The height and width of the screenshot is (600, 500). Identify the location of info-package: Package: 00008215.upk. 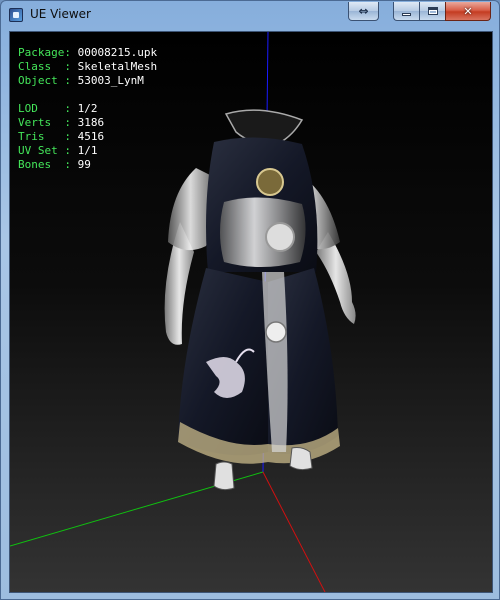
(88, 52).